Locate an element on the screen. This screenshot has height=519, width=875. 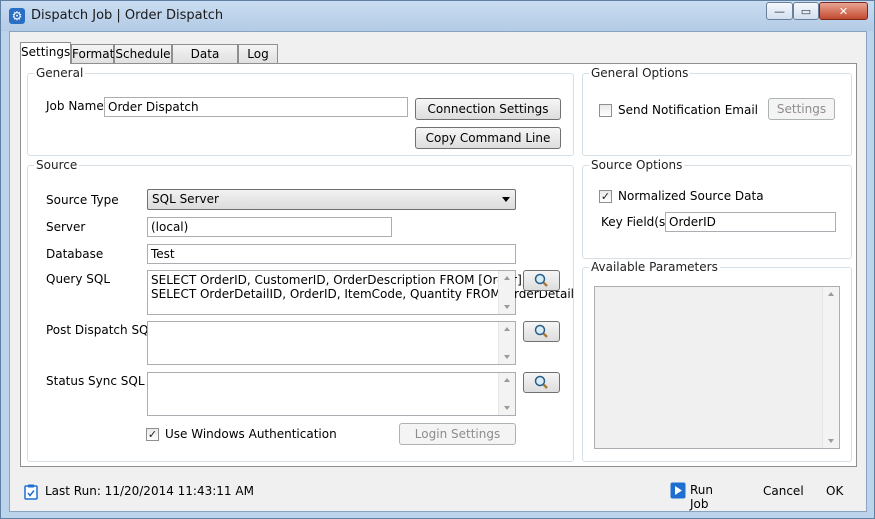
general-legend: General is located at coordinates (60, 73).